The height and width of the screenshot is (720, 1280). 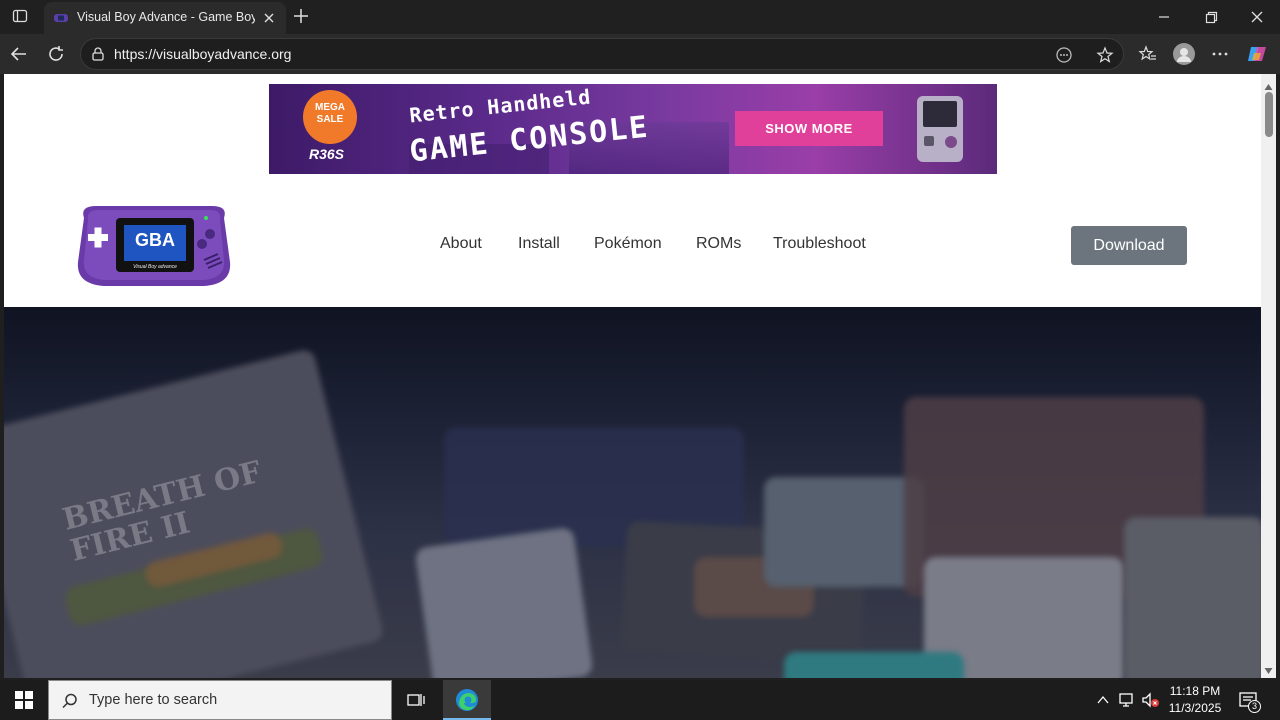 I want to click on windows-start-icon, so click(x=24, y=700).